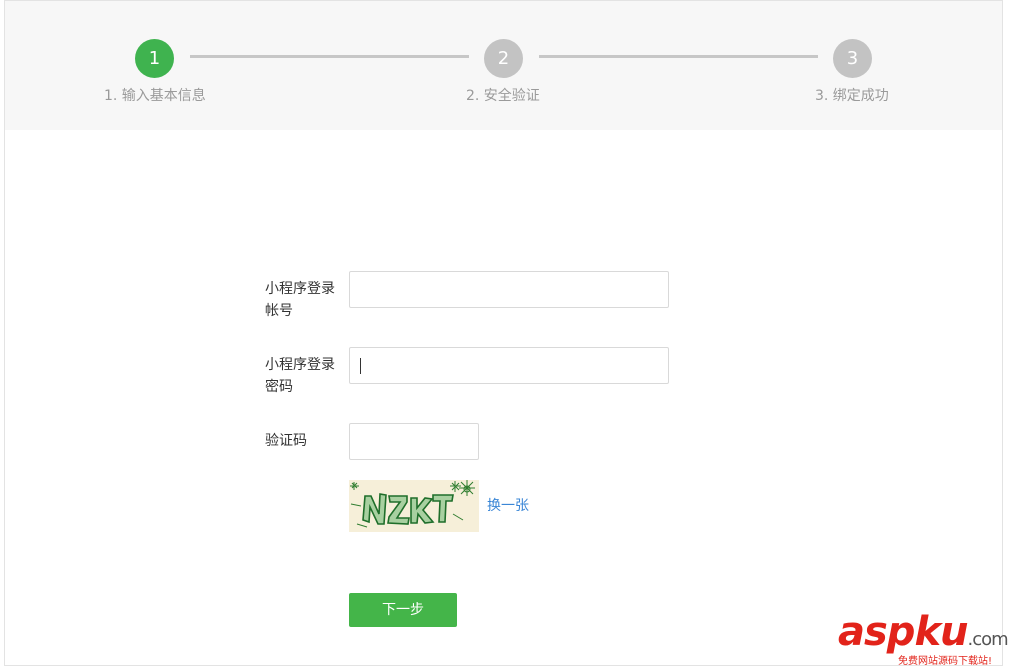 The image size is (1009, 672). Describe the element at coordinates (503, 96) in the screenshot. I see `step-2-label: 2. 安全验证` at that location.